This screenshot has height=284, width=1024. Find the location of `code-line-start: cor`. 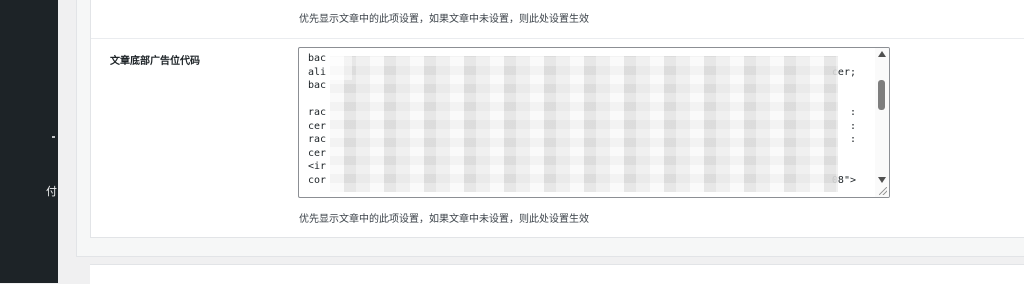

code-line-start: cor is located at coordinates (317, 180).